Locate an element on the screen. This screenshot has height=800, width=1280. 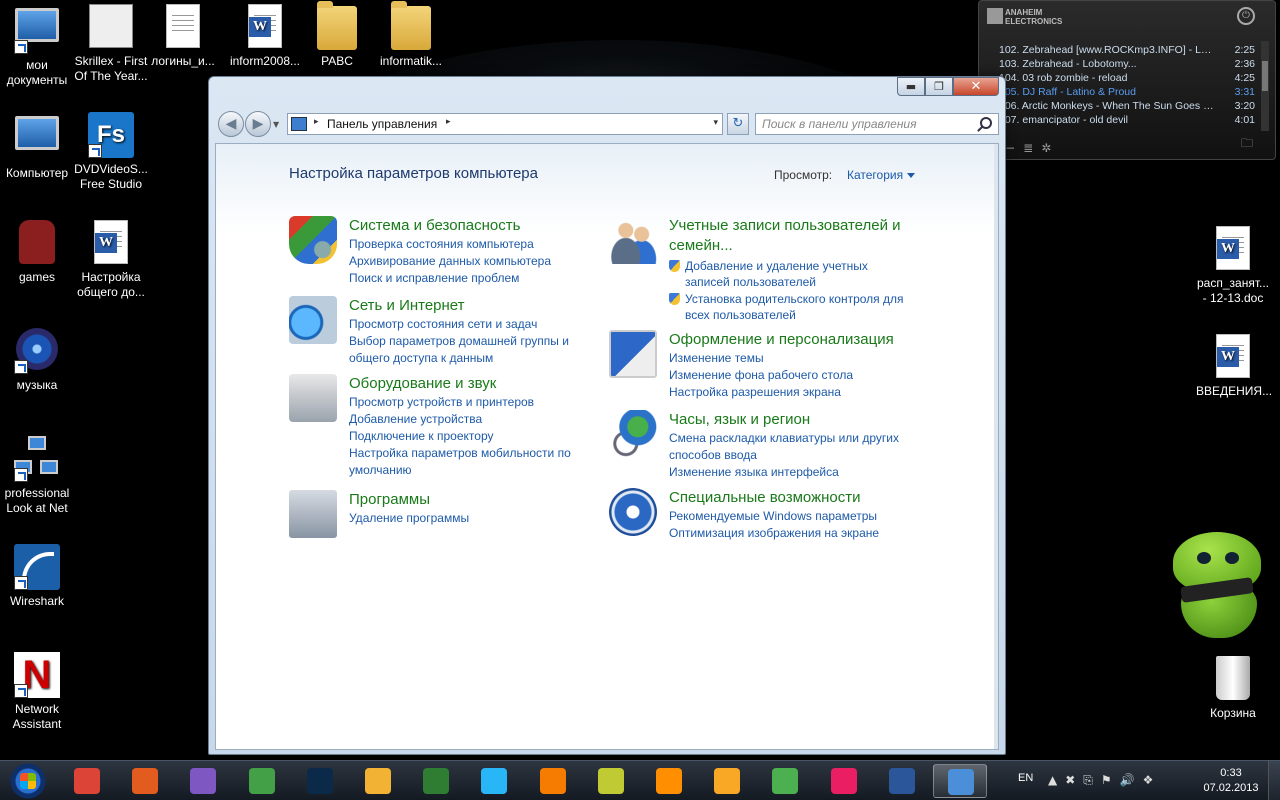
address-dropdown-icon: ▾ is located at coordinates (715, 122).